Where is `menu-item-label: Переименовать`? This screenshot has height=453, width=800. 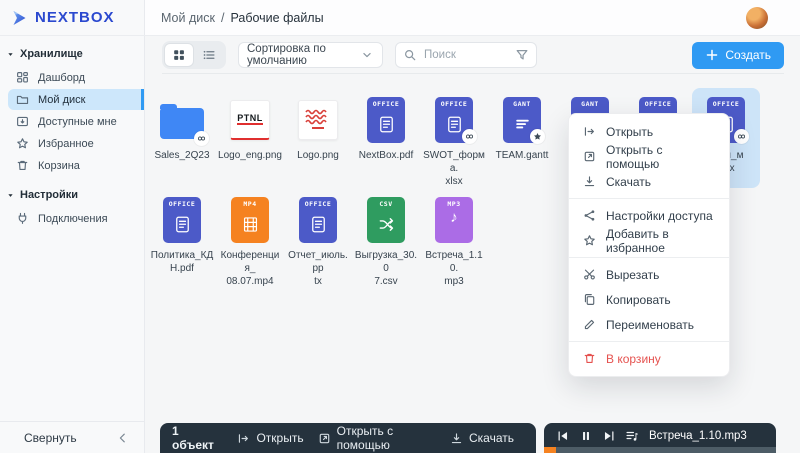
menu-item-label: Переименовать is located at coordinates (650, 324).